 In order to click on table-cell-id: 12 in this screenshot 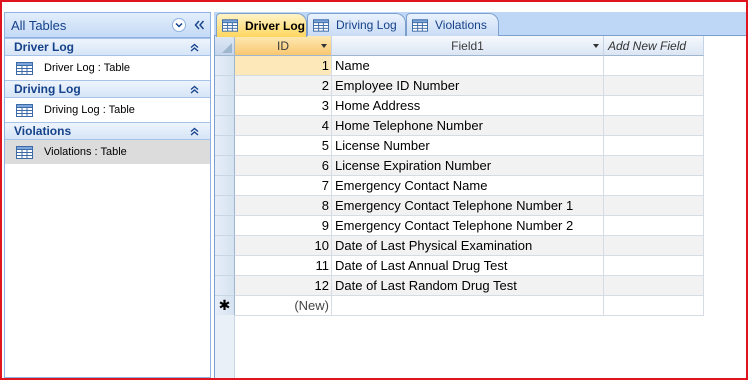, I will do `click(283, 286)`.